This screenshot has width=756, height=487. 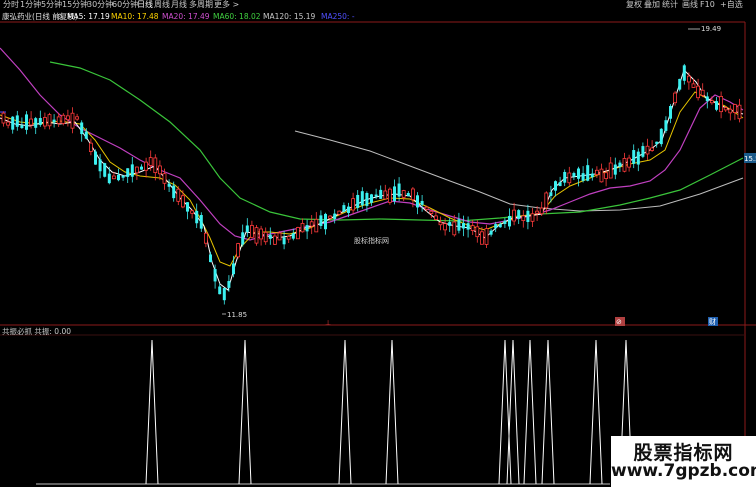 I want to click on event-marker-2: ⊘, so click(x=619, y=322).